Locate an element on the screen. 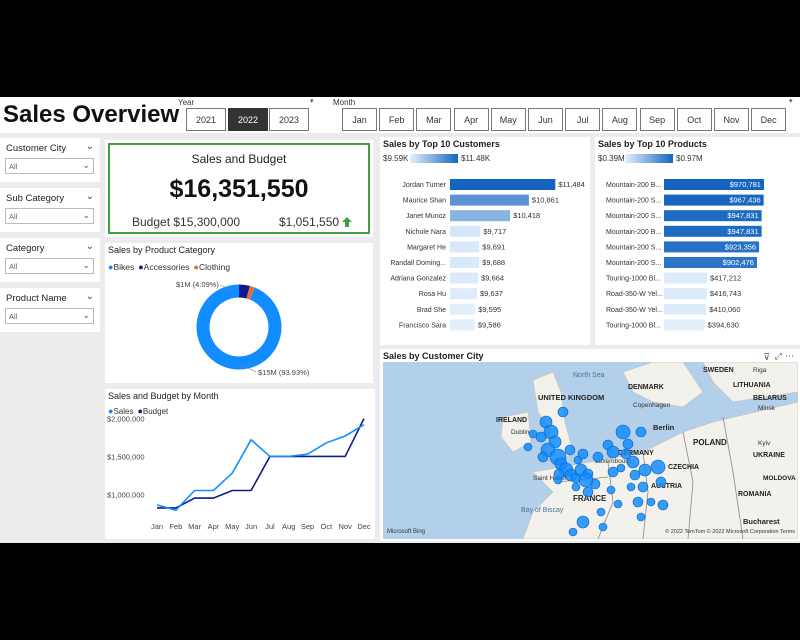 Image resolution: width=800 pixels, height=640 pixels. filter-category: Category ⌄ All ⌄ is located at coordinates (50, 260).